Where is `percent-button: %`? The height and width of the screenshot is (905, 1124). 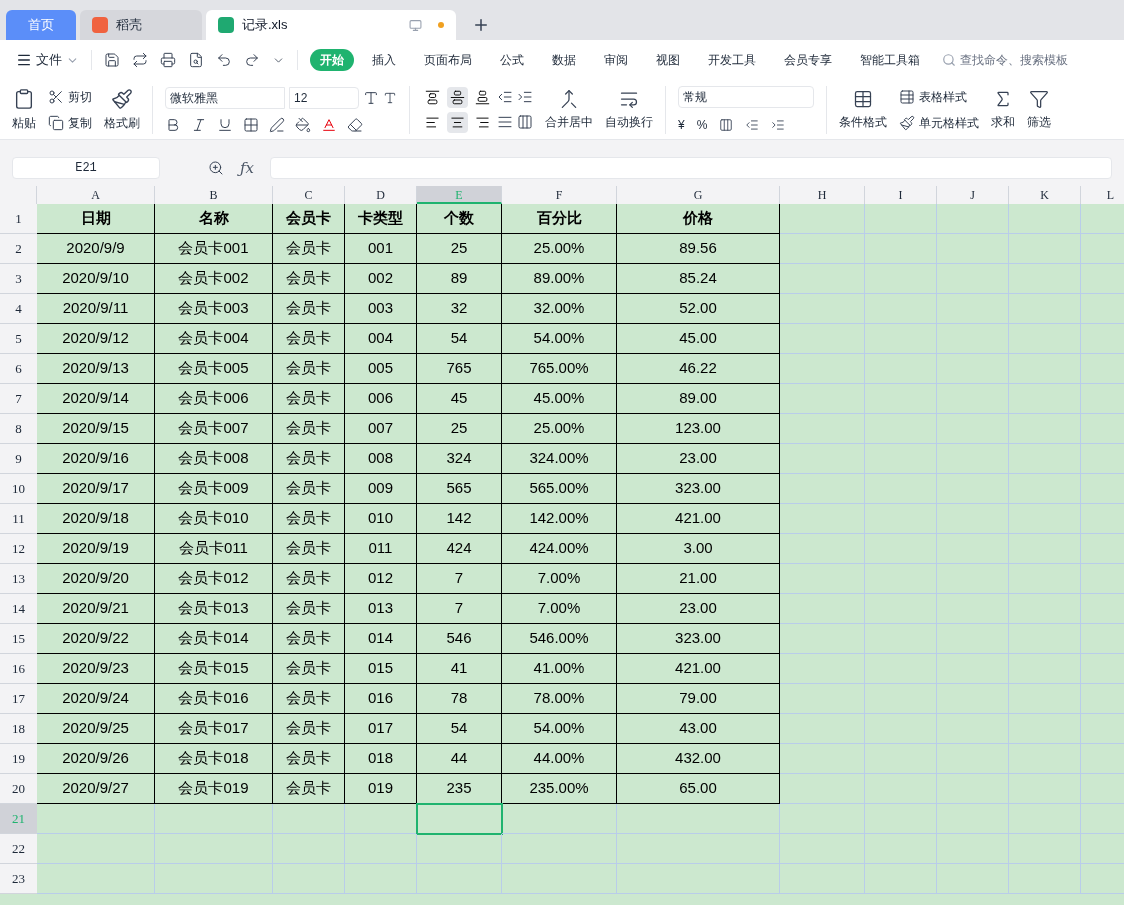 percent-button: % is located at coordinates (702, 124).